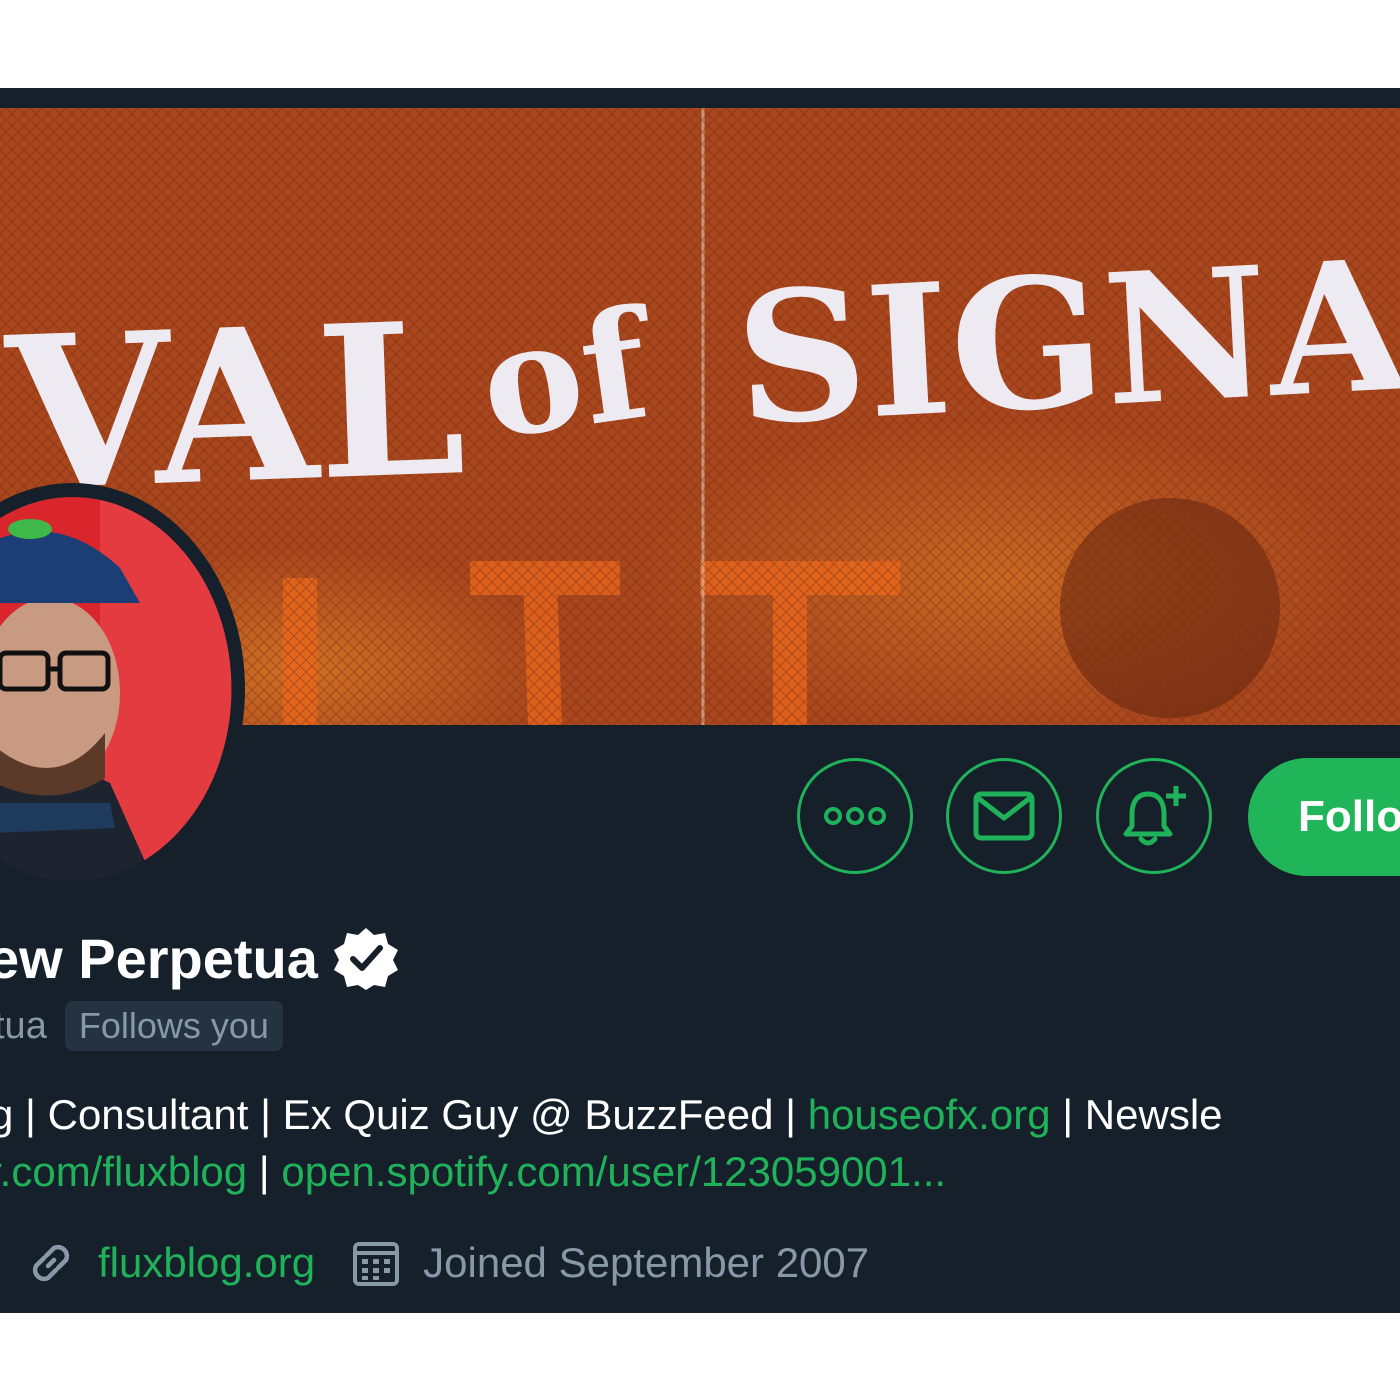  I want to click on follows-you-badge: Follows you, so click(173, 1026).